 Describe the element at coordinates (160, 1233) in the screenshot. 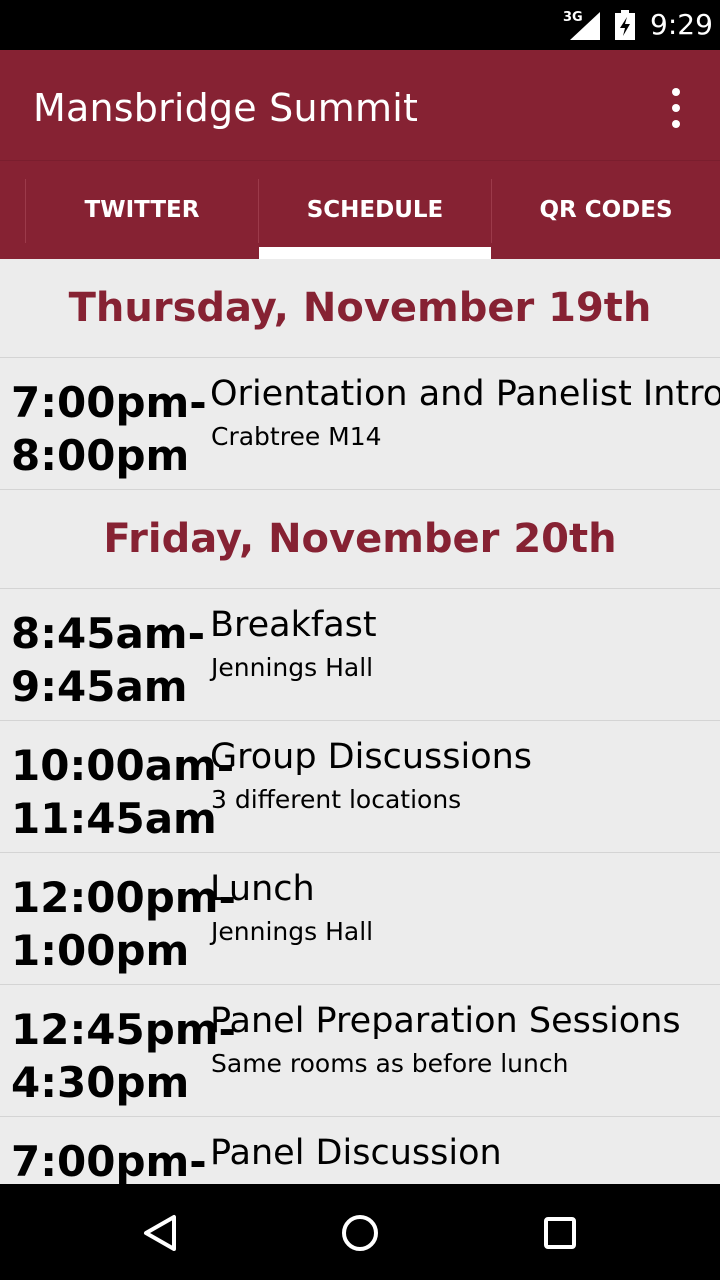

I see `back-icon` at that location.